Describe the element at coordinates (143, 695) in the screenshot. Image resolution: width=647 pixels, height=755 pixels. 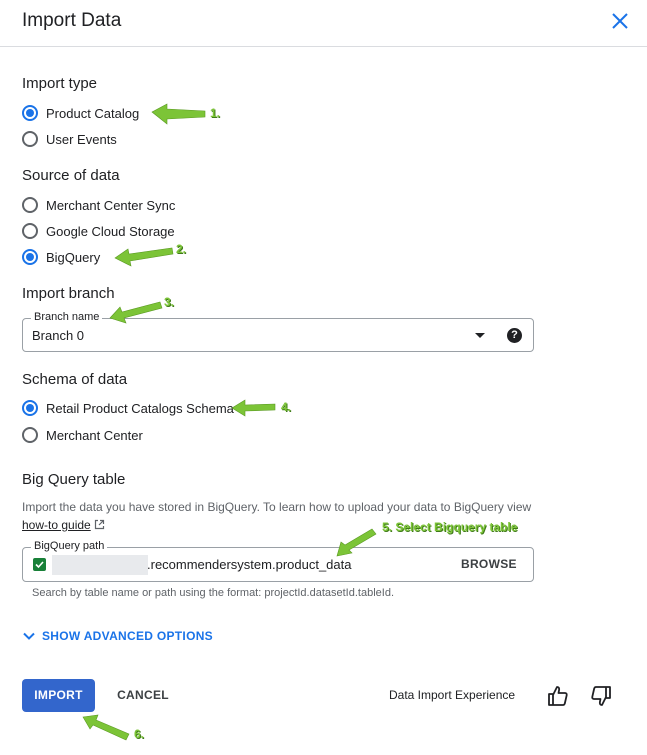
I see `cancel-button: CANCEL` at that location.